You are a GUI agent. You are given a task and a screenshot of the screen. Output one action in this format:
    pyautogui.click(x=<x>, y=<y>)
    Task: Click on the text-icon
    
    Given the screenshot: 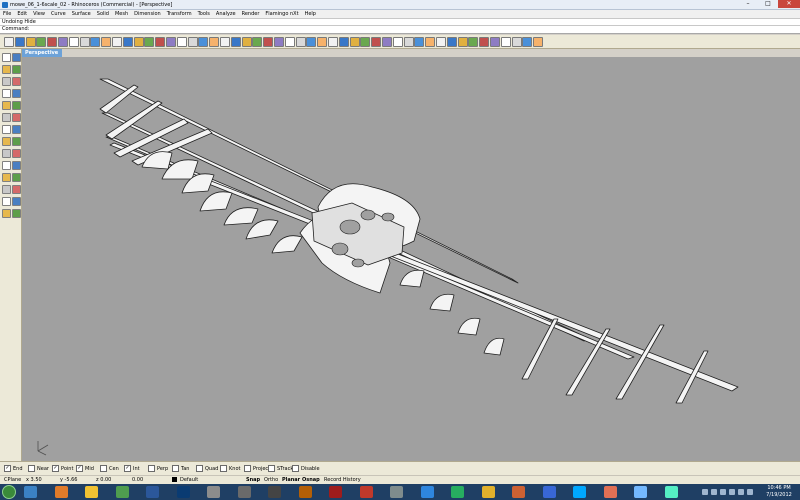 What is the action you would take?
    pyautogui.click(x=16, y=105)
    